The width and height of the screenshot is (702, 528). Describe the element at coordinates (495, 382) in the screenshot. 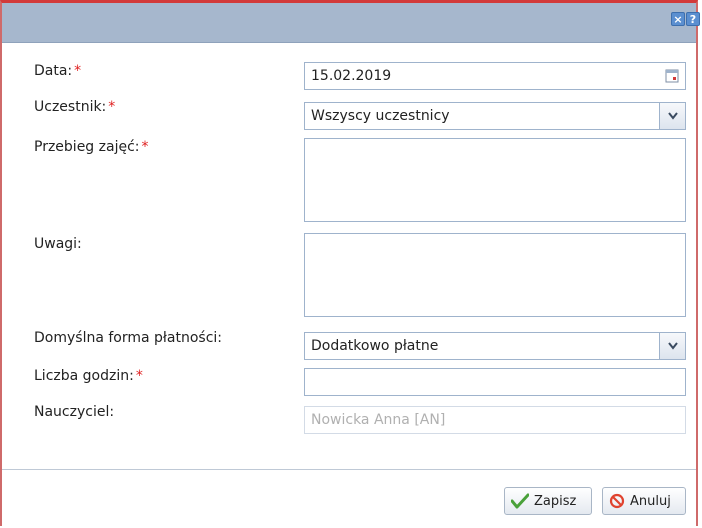

I see `hours-field` at that location.